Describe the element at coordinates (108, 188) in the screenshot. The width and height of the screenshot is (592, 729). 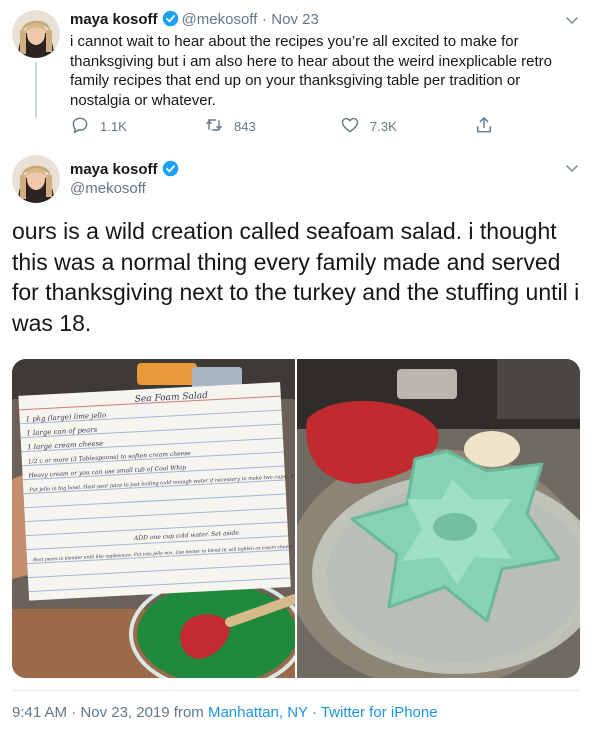
I see `main-tweet-handle: @mekosoff` at that location.